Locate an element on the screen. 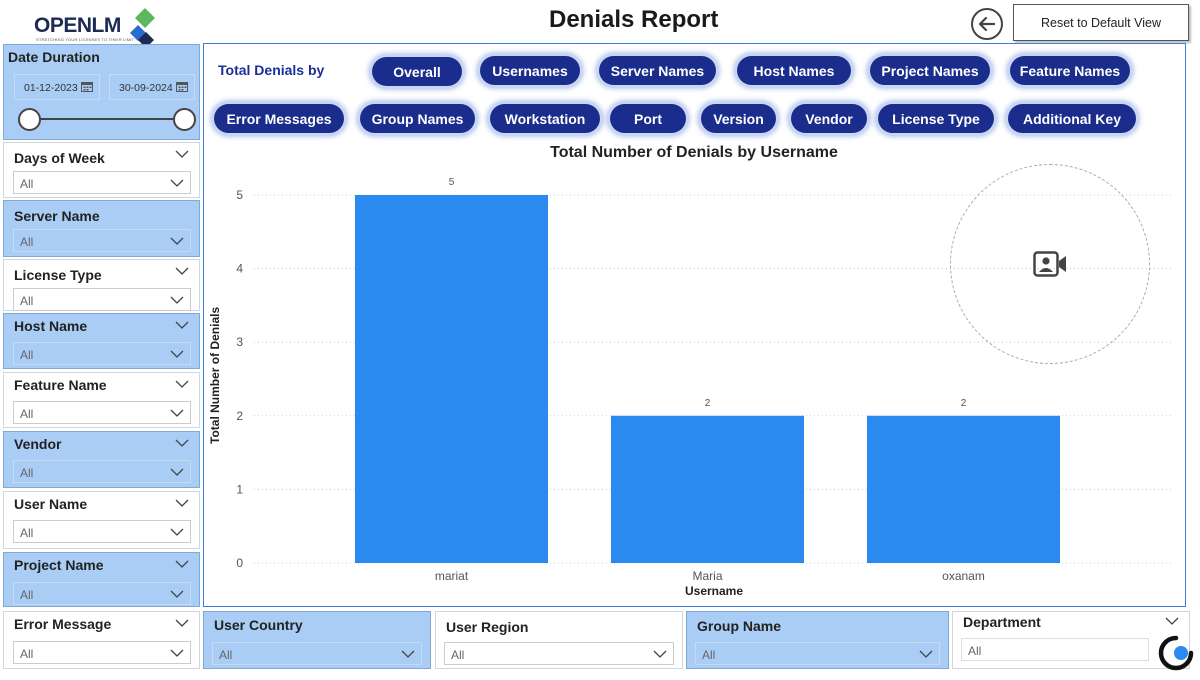  slicer-user-name: User Name All is located at coordinates (101, 520).